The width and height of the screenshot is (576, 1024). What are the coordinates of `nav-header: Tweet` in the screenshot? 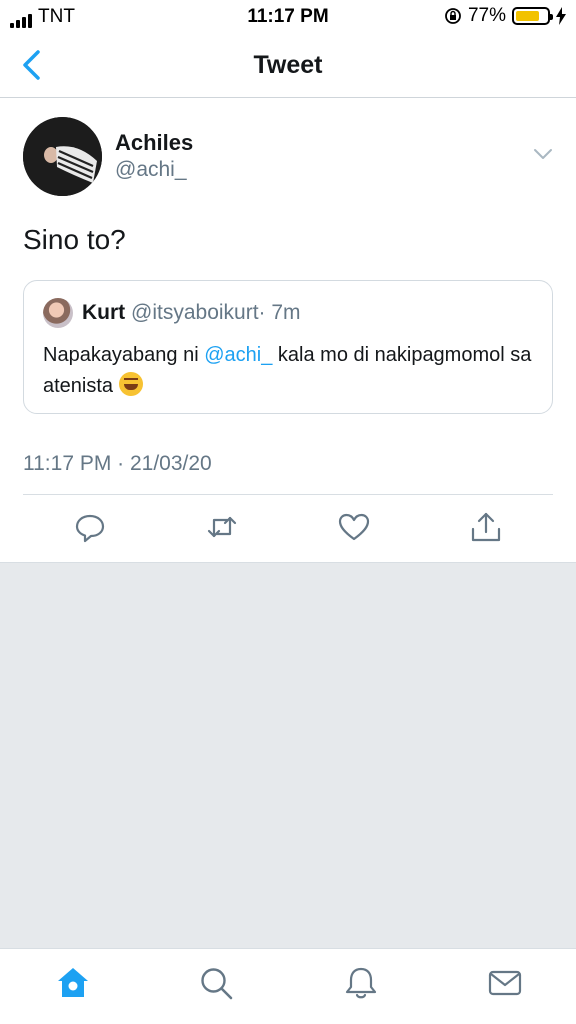 It's located at (288, 66).